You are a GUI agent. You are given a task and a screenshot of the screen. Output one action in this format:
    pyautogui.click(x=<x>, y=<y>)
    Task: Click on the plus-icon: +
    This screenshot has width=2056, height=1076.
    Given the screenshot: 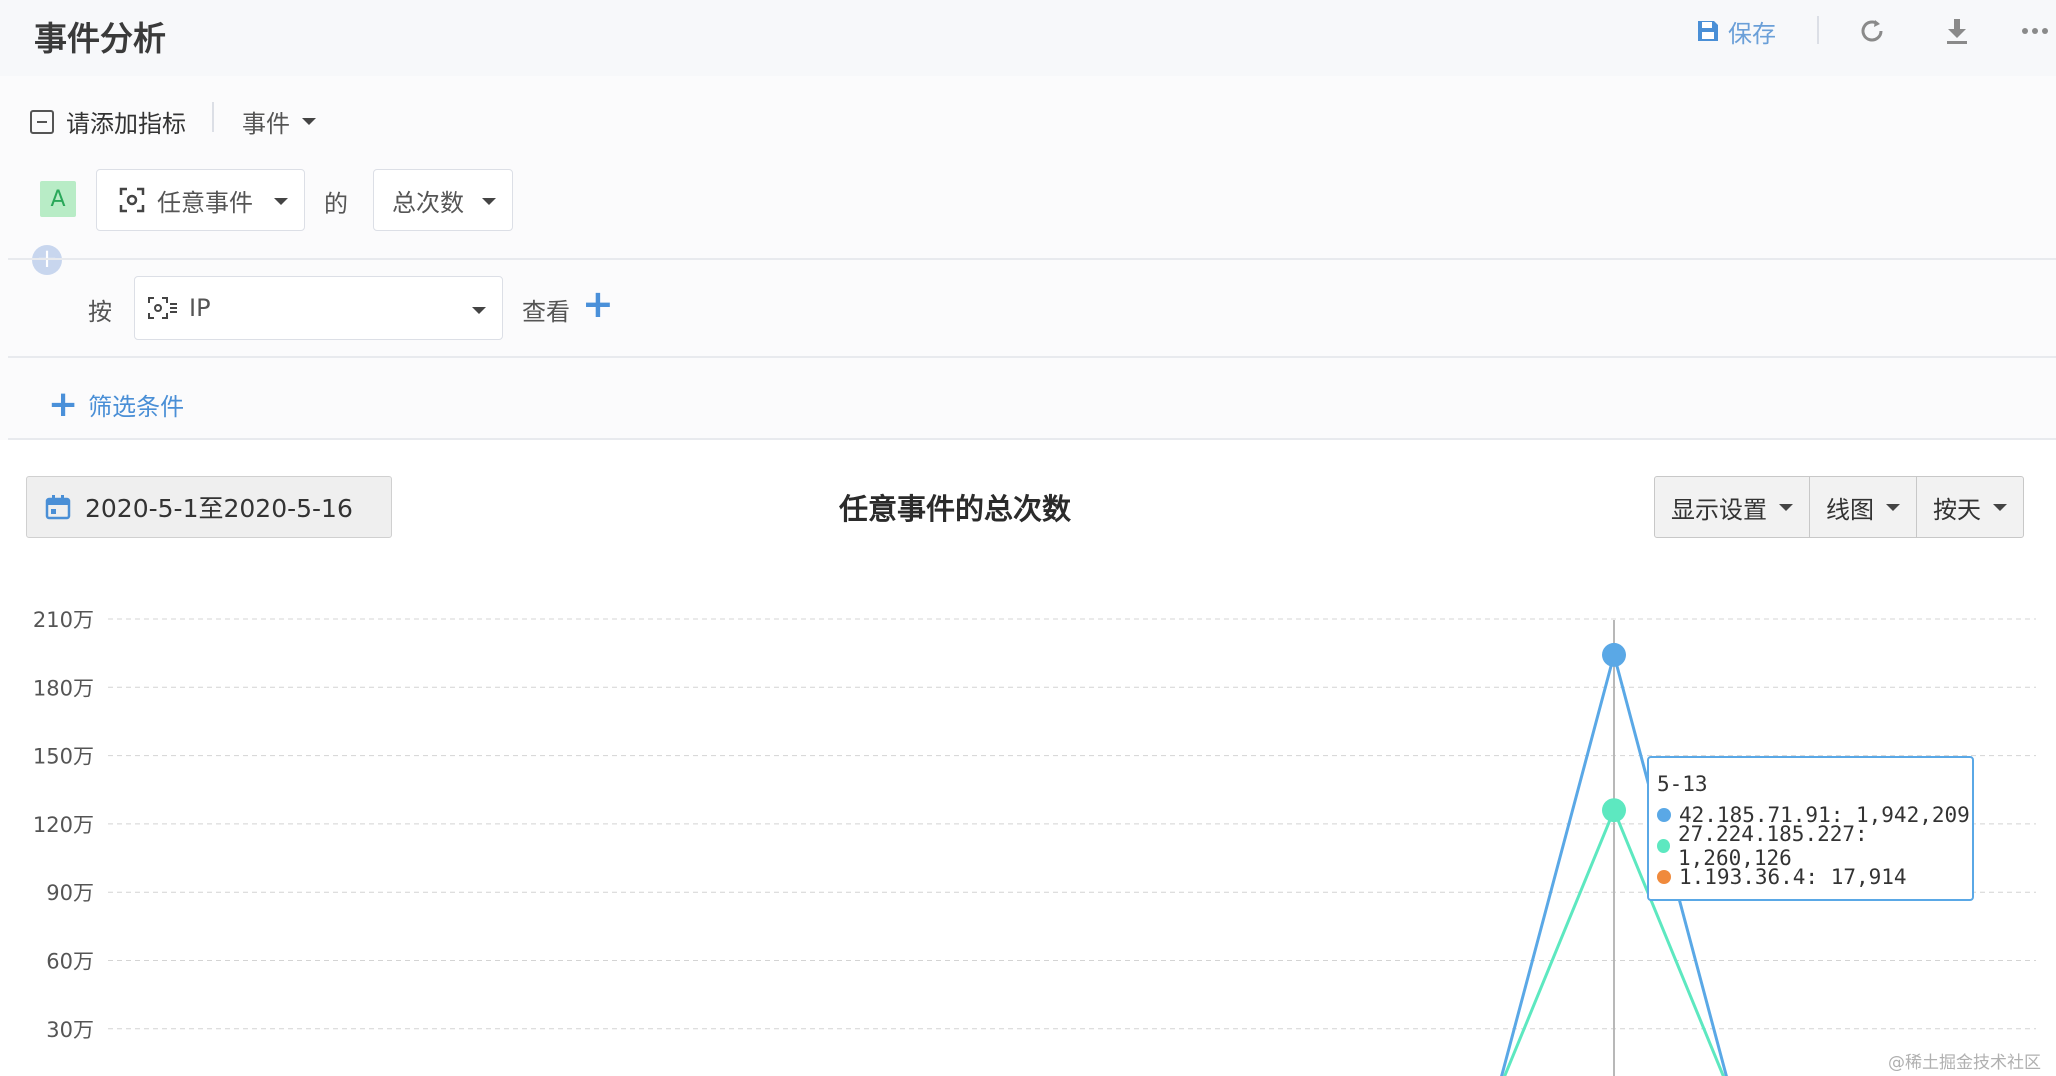 What is the action you would take?
    pyautogui.click(x=63, y=404)
    